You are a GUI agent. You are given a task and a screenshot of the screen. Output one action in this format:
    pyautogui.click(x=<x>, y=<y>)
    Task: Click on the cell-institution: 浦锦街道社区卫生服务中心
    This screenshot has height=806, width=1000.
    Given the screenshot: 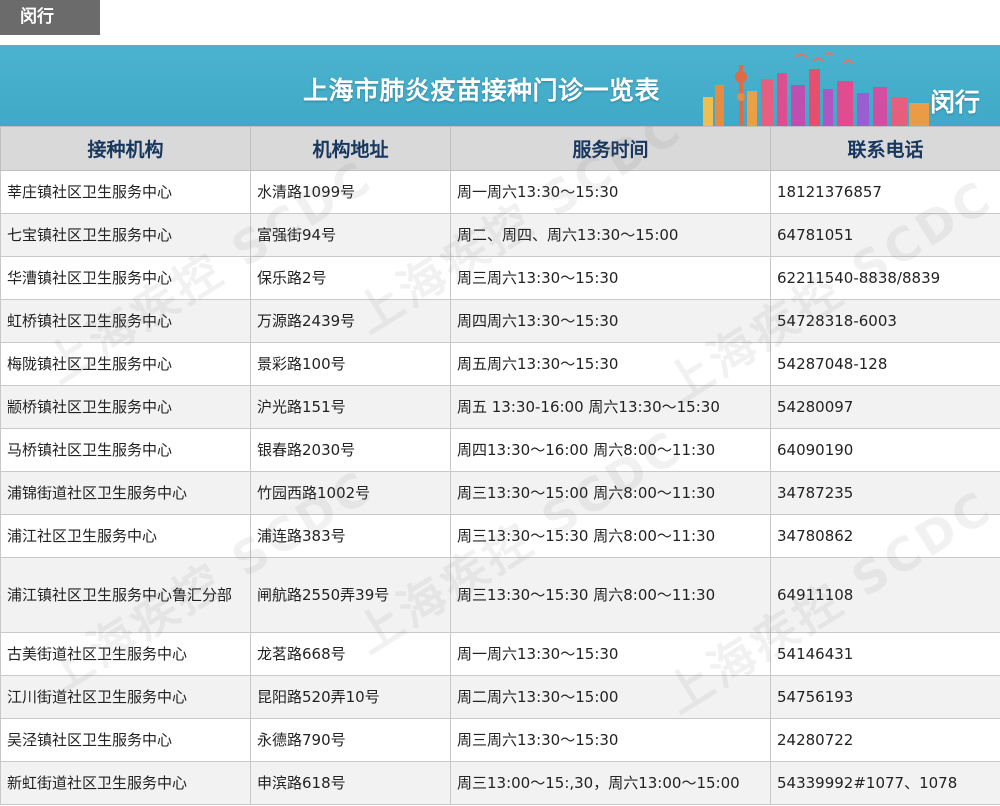 What is the action you would take?
    pyautogui.click(x=125, y=493)
    